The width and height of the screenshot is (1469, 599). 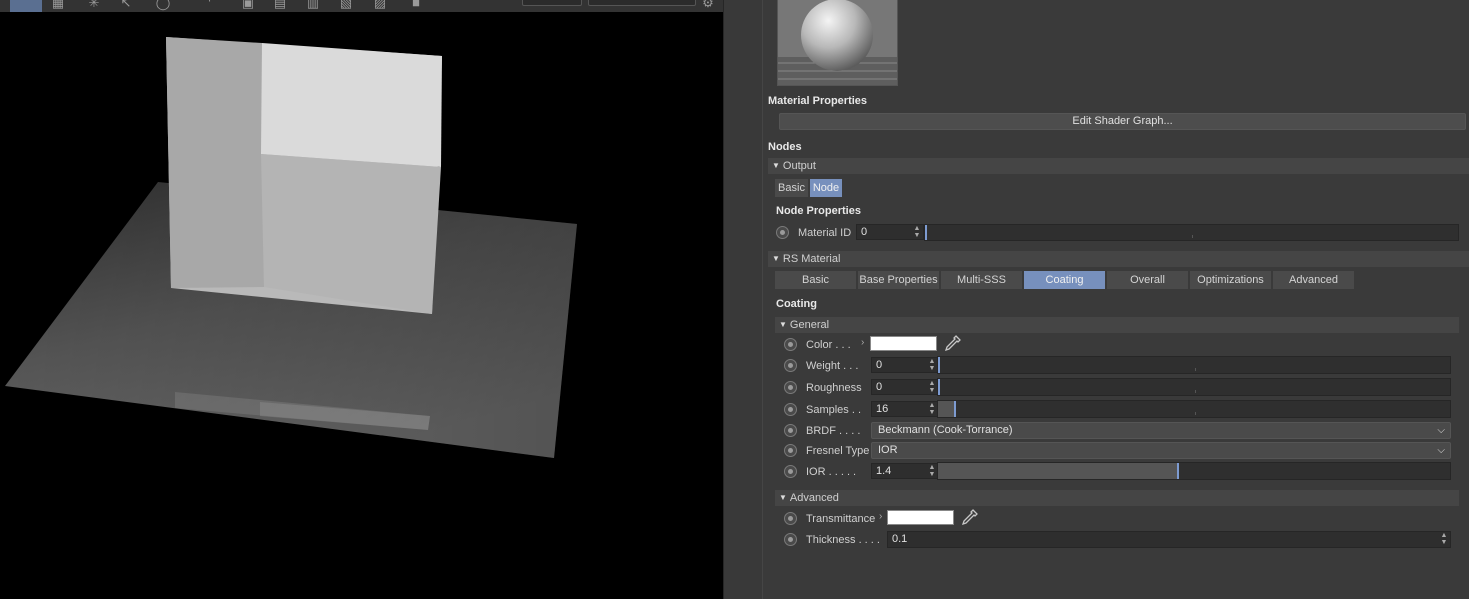 What do you see at coordinates (1231, 280) in the screenshot?
I see `rs-tab-optimizations: Optimizations` at bounding box center [1231, 280].